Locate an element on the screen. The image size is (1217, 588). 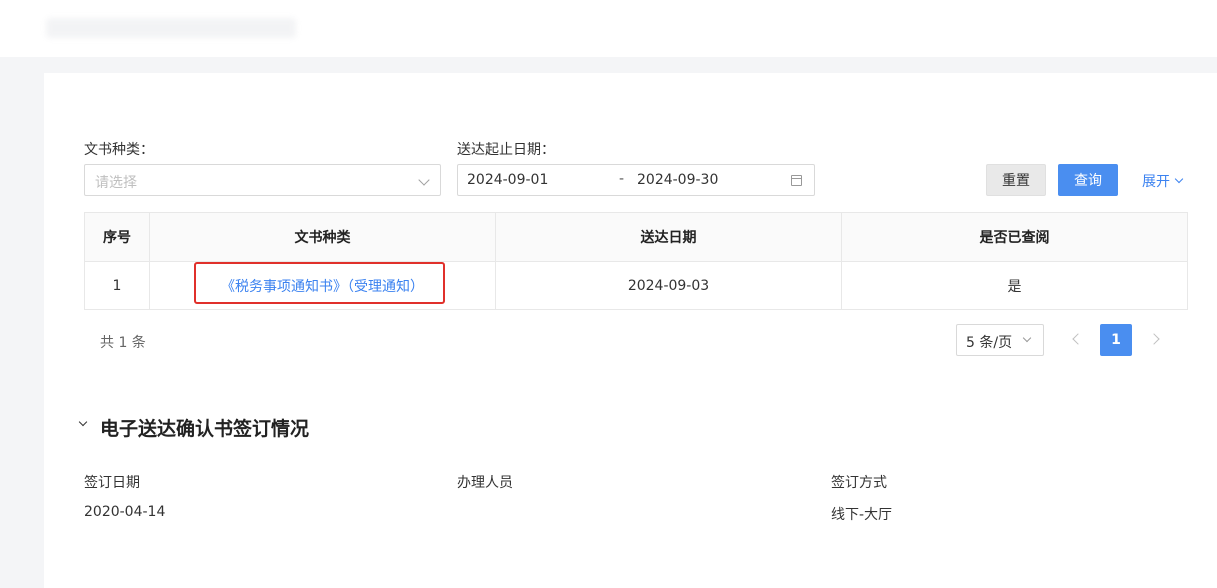
date-start-input: 2024-09-01 is located at coordinates (507, 180).